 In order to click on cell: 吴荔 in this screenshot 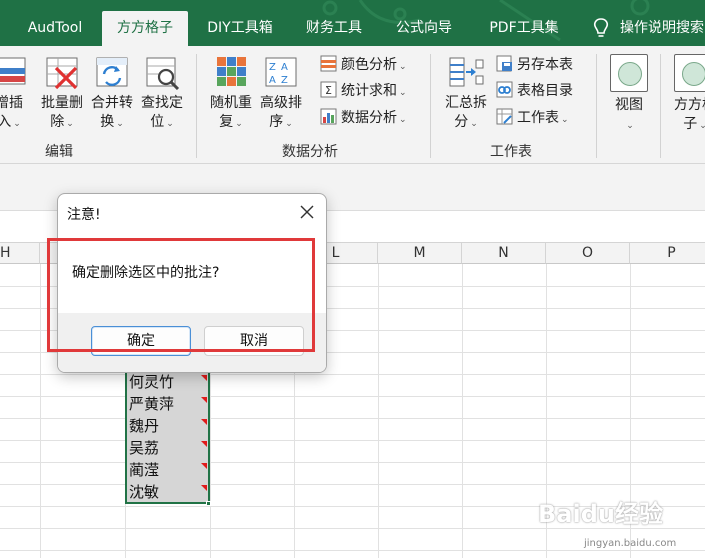, I will do `click(144, 448)`.